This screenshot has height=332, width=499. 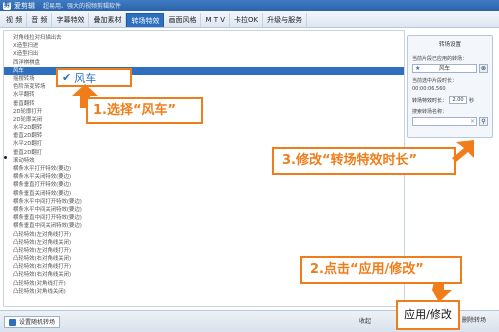 What do you see at coordinates (428, 315) in the screenshot?
I see `apply-modify-button: 应用/修改` at bounding box center [428, 315].